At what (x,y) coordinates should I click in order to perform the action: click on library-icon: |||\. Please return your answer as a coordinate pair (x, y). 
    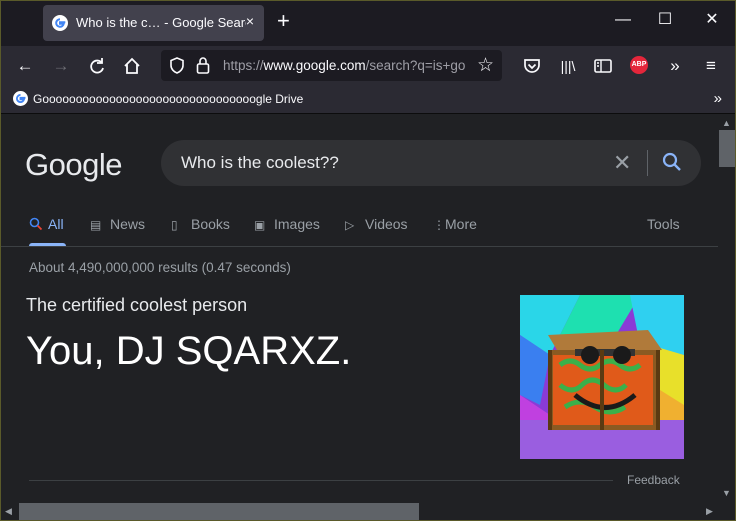
    Looking at the image, I should click on (568, 66).